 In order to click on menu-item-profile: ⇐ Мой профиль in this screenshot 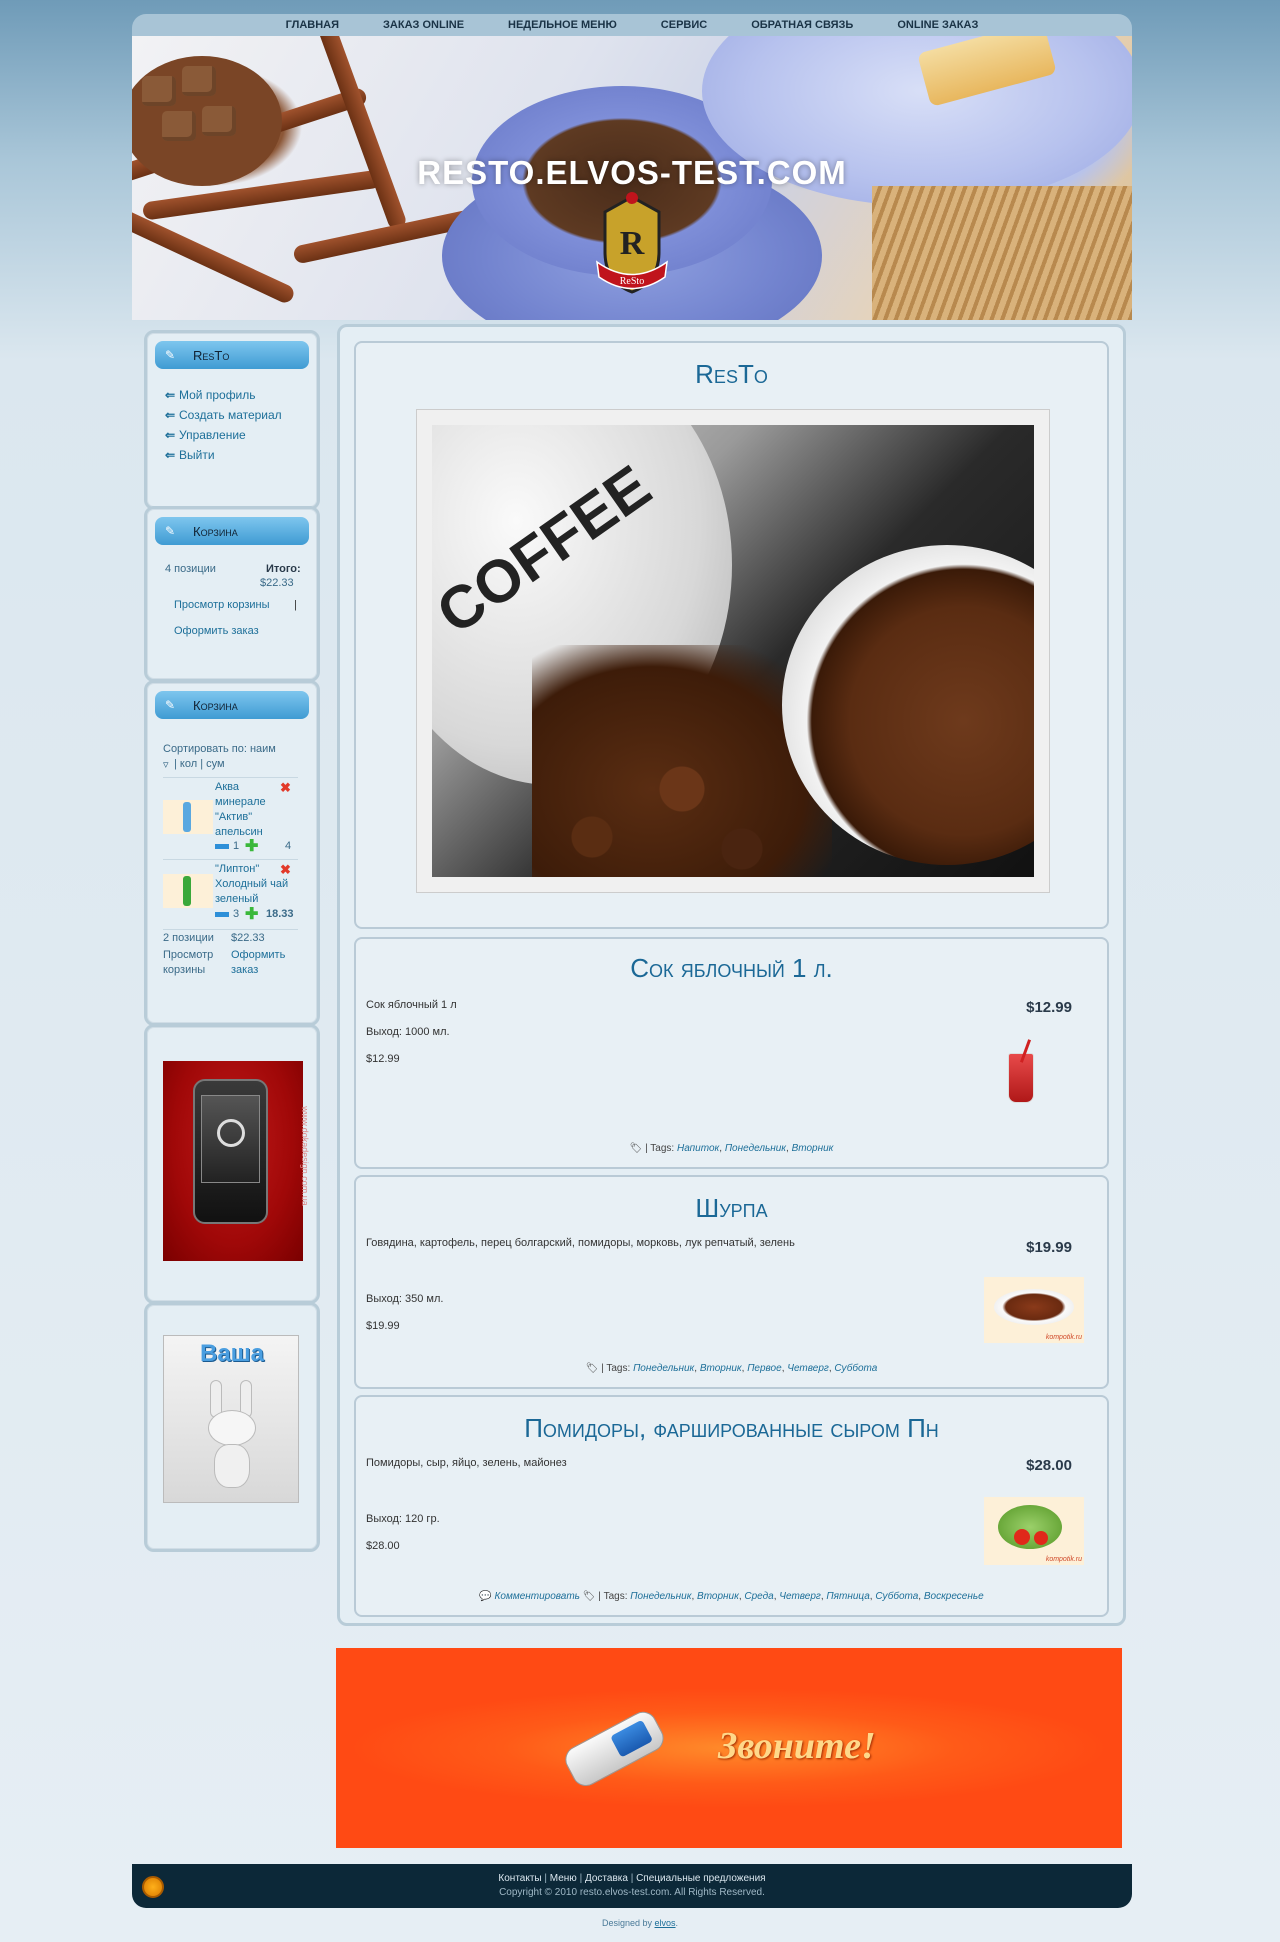, I will do `click(241, 395)`.